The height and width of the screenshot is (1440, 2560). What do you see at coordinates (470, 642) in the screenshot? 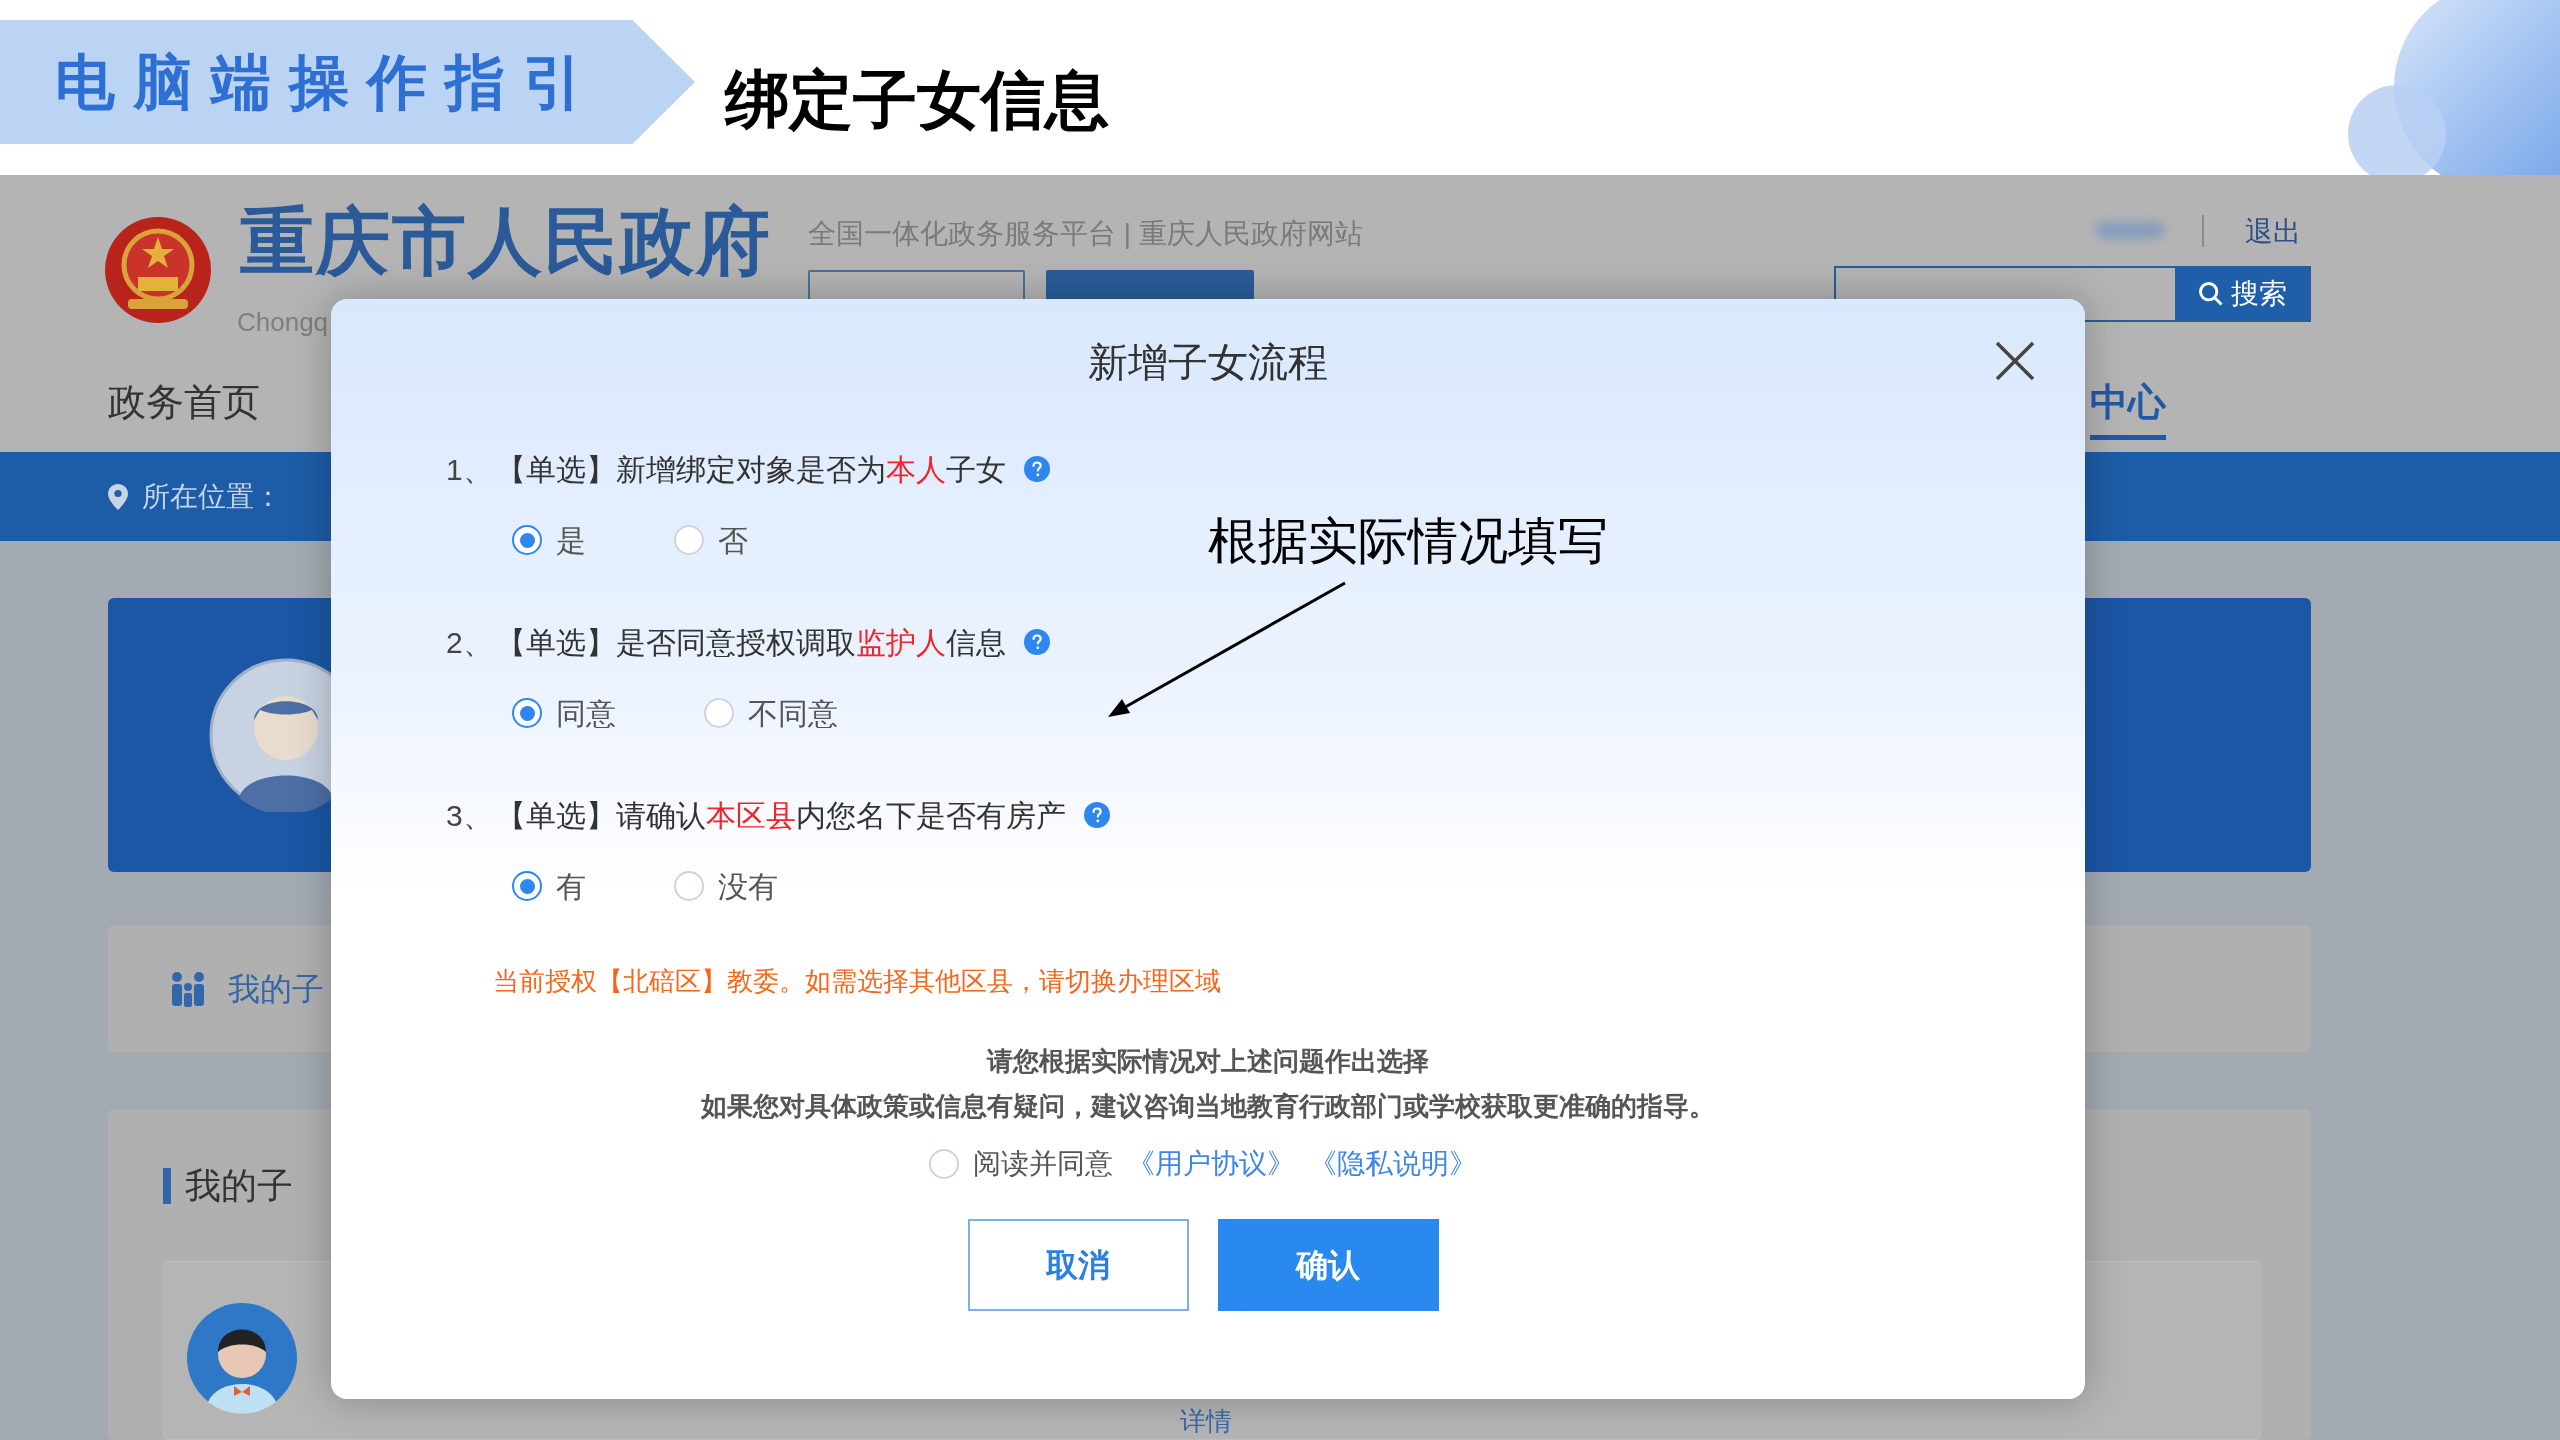
I see `question-number: 2、` at bounding box center [470, 642].